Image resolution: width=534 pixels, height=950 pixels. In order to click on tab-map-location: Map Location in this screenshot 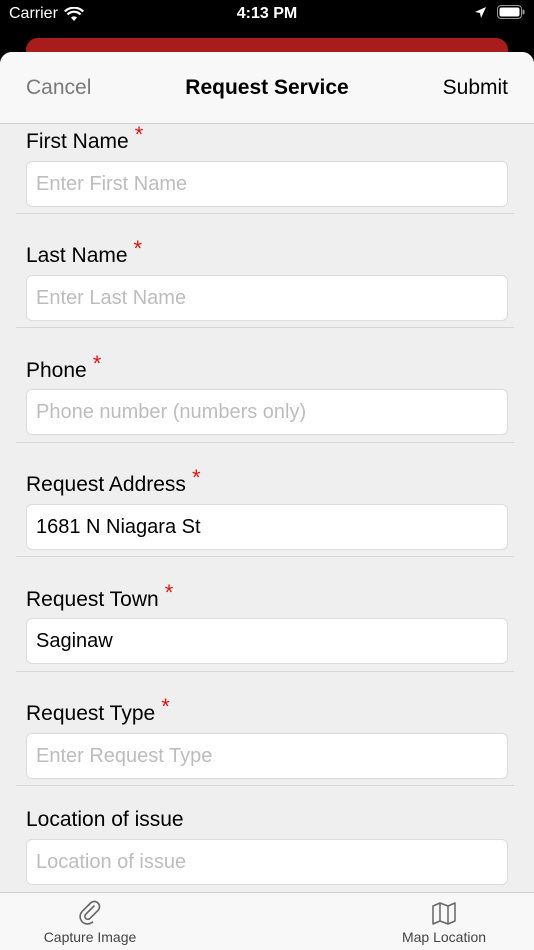, I will do `click(444, 922)`.